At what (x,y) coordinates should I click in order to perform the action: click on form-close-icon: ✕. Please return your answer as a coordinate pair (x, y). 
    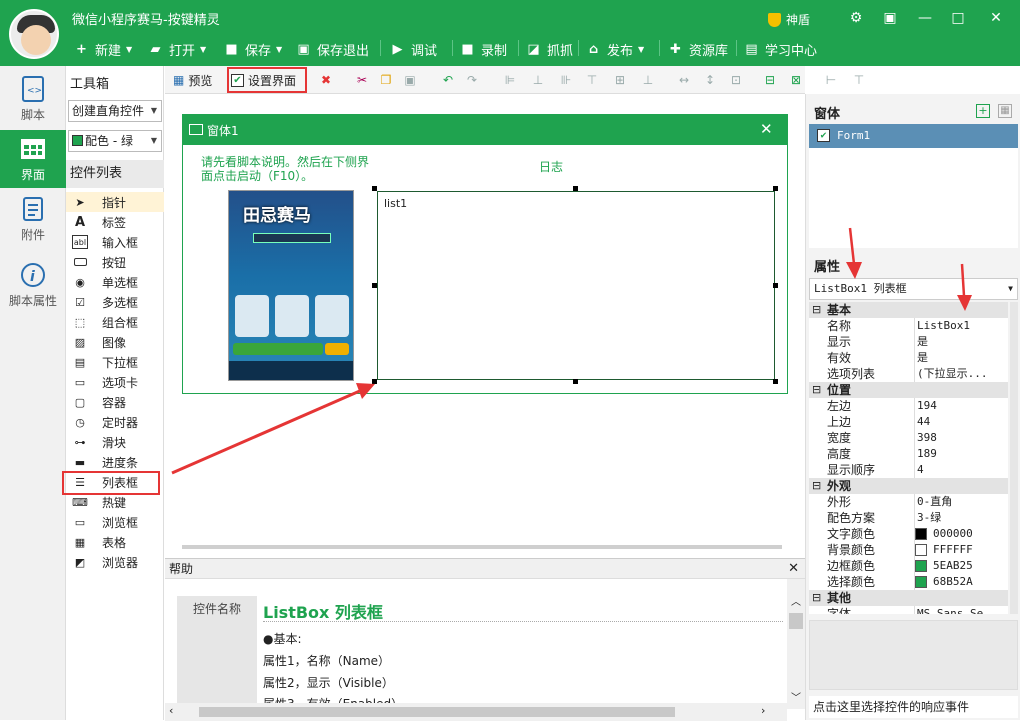
    Looking at the image, I should click on (766, 129).